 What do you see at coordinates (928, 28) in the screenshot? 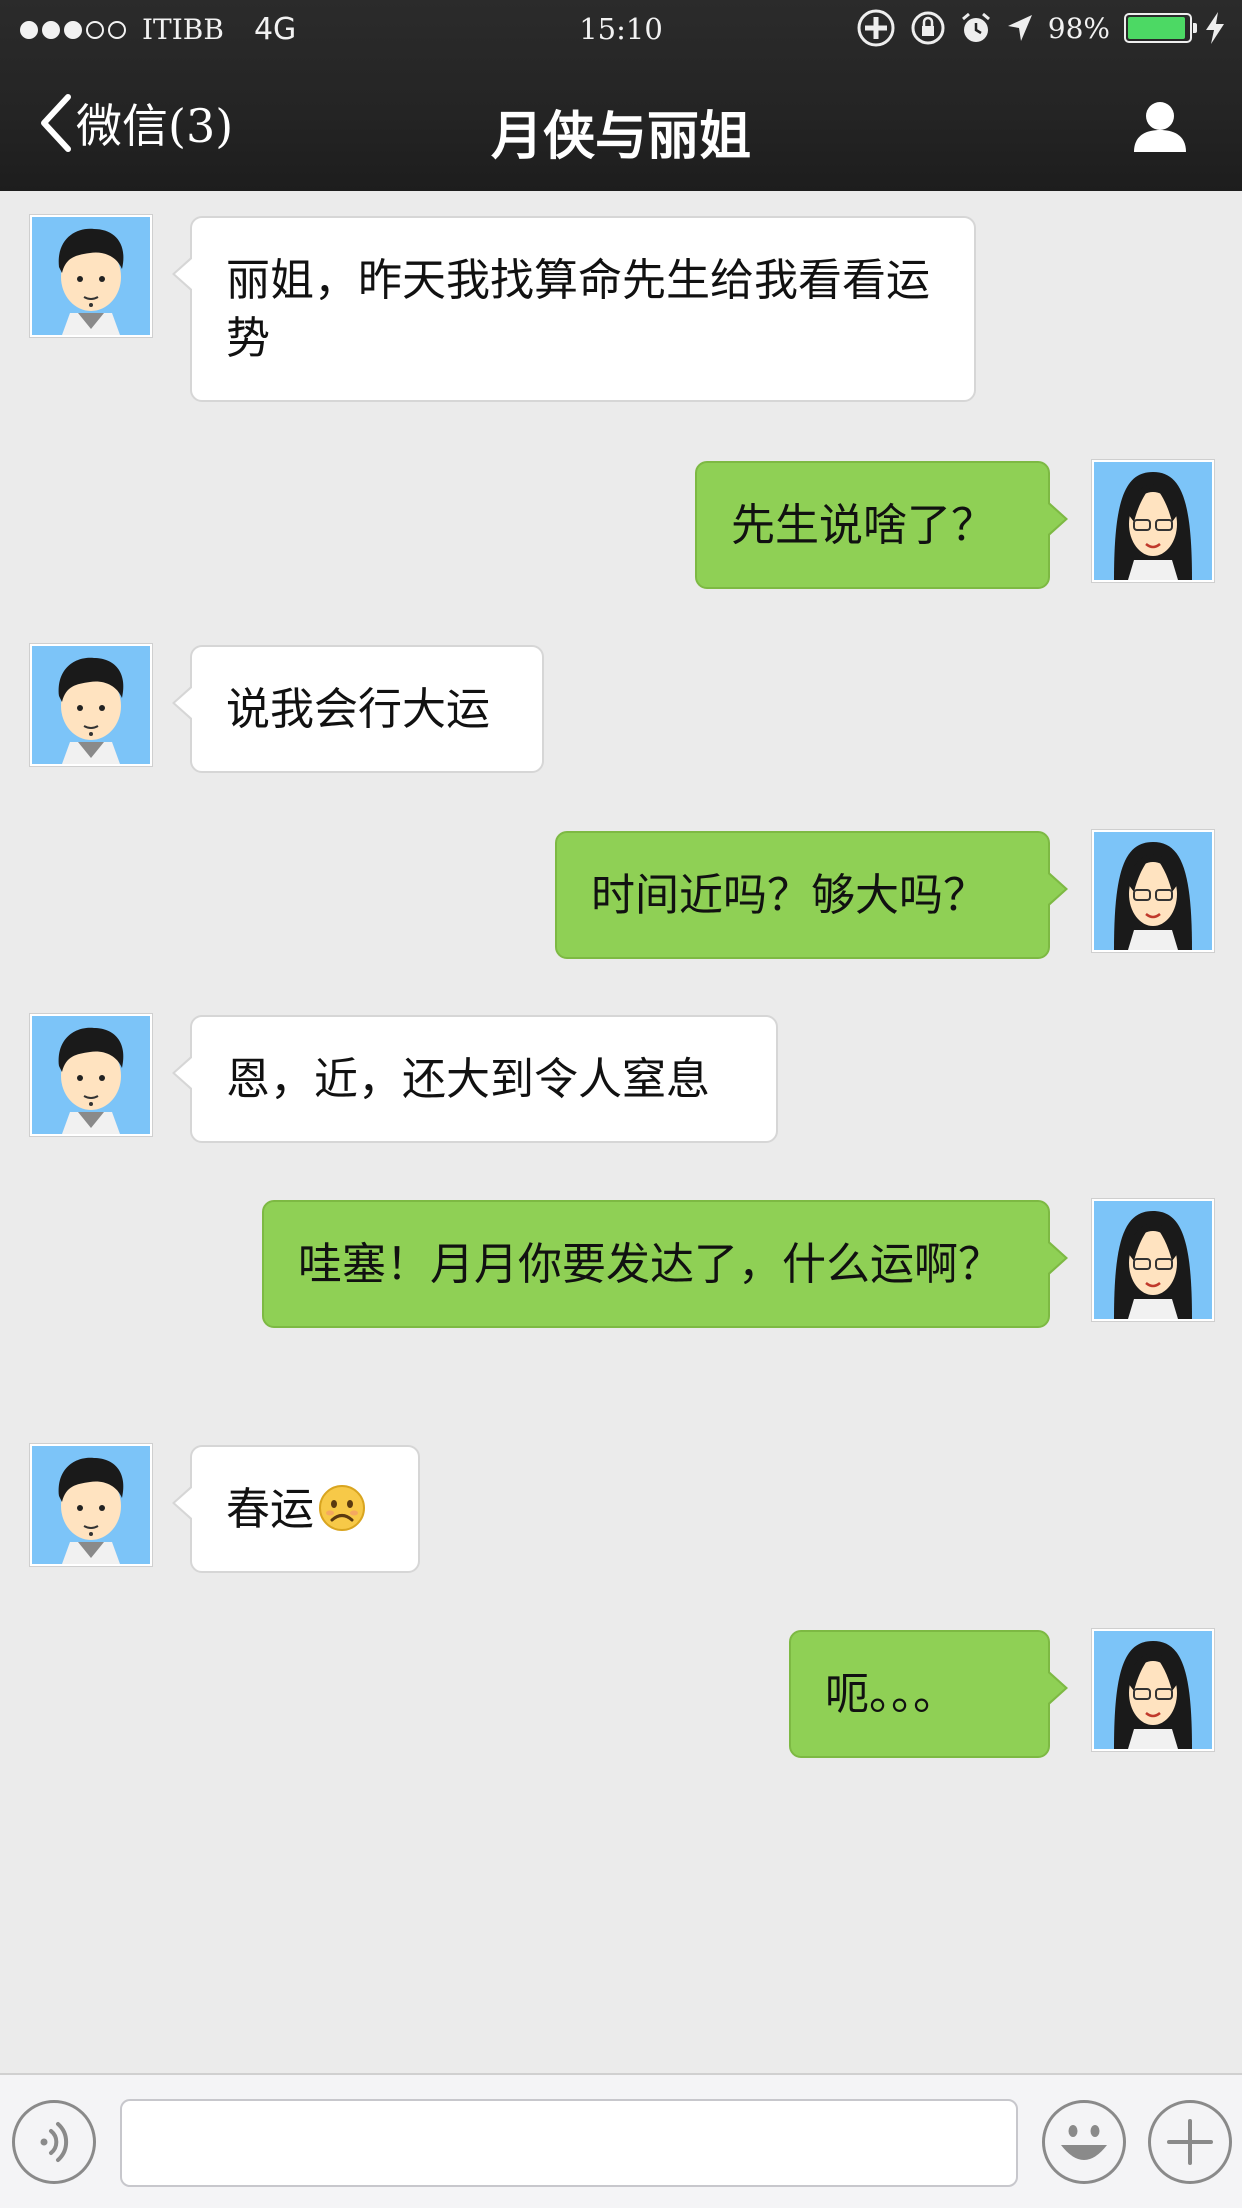
I see `rotation-lock-icon` at bounding box center [928, 28].